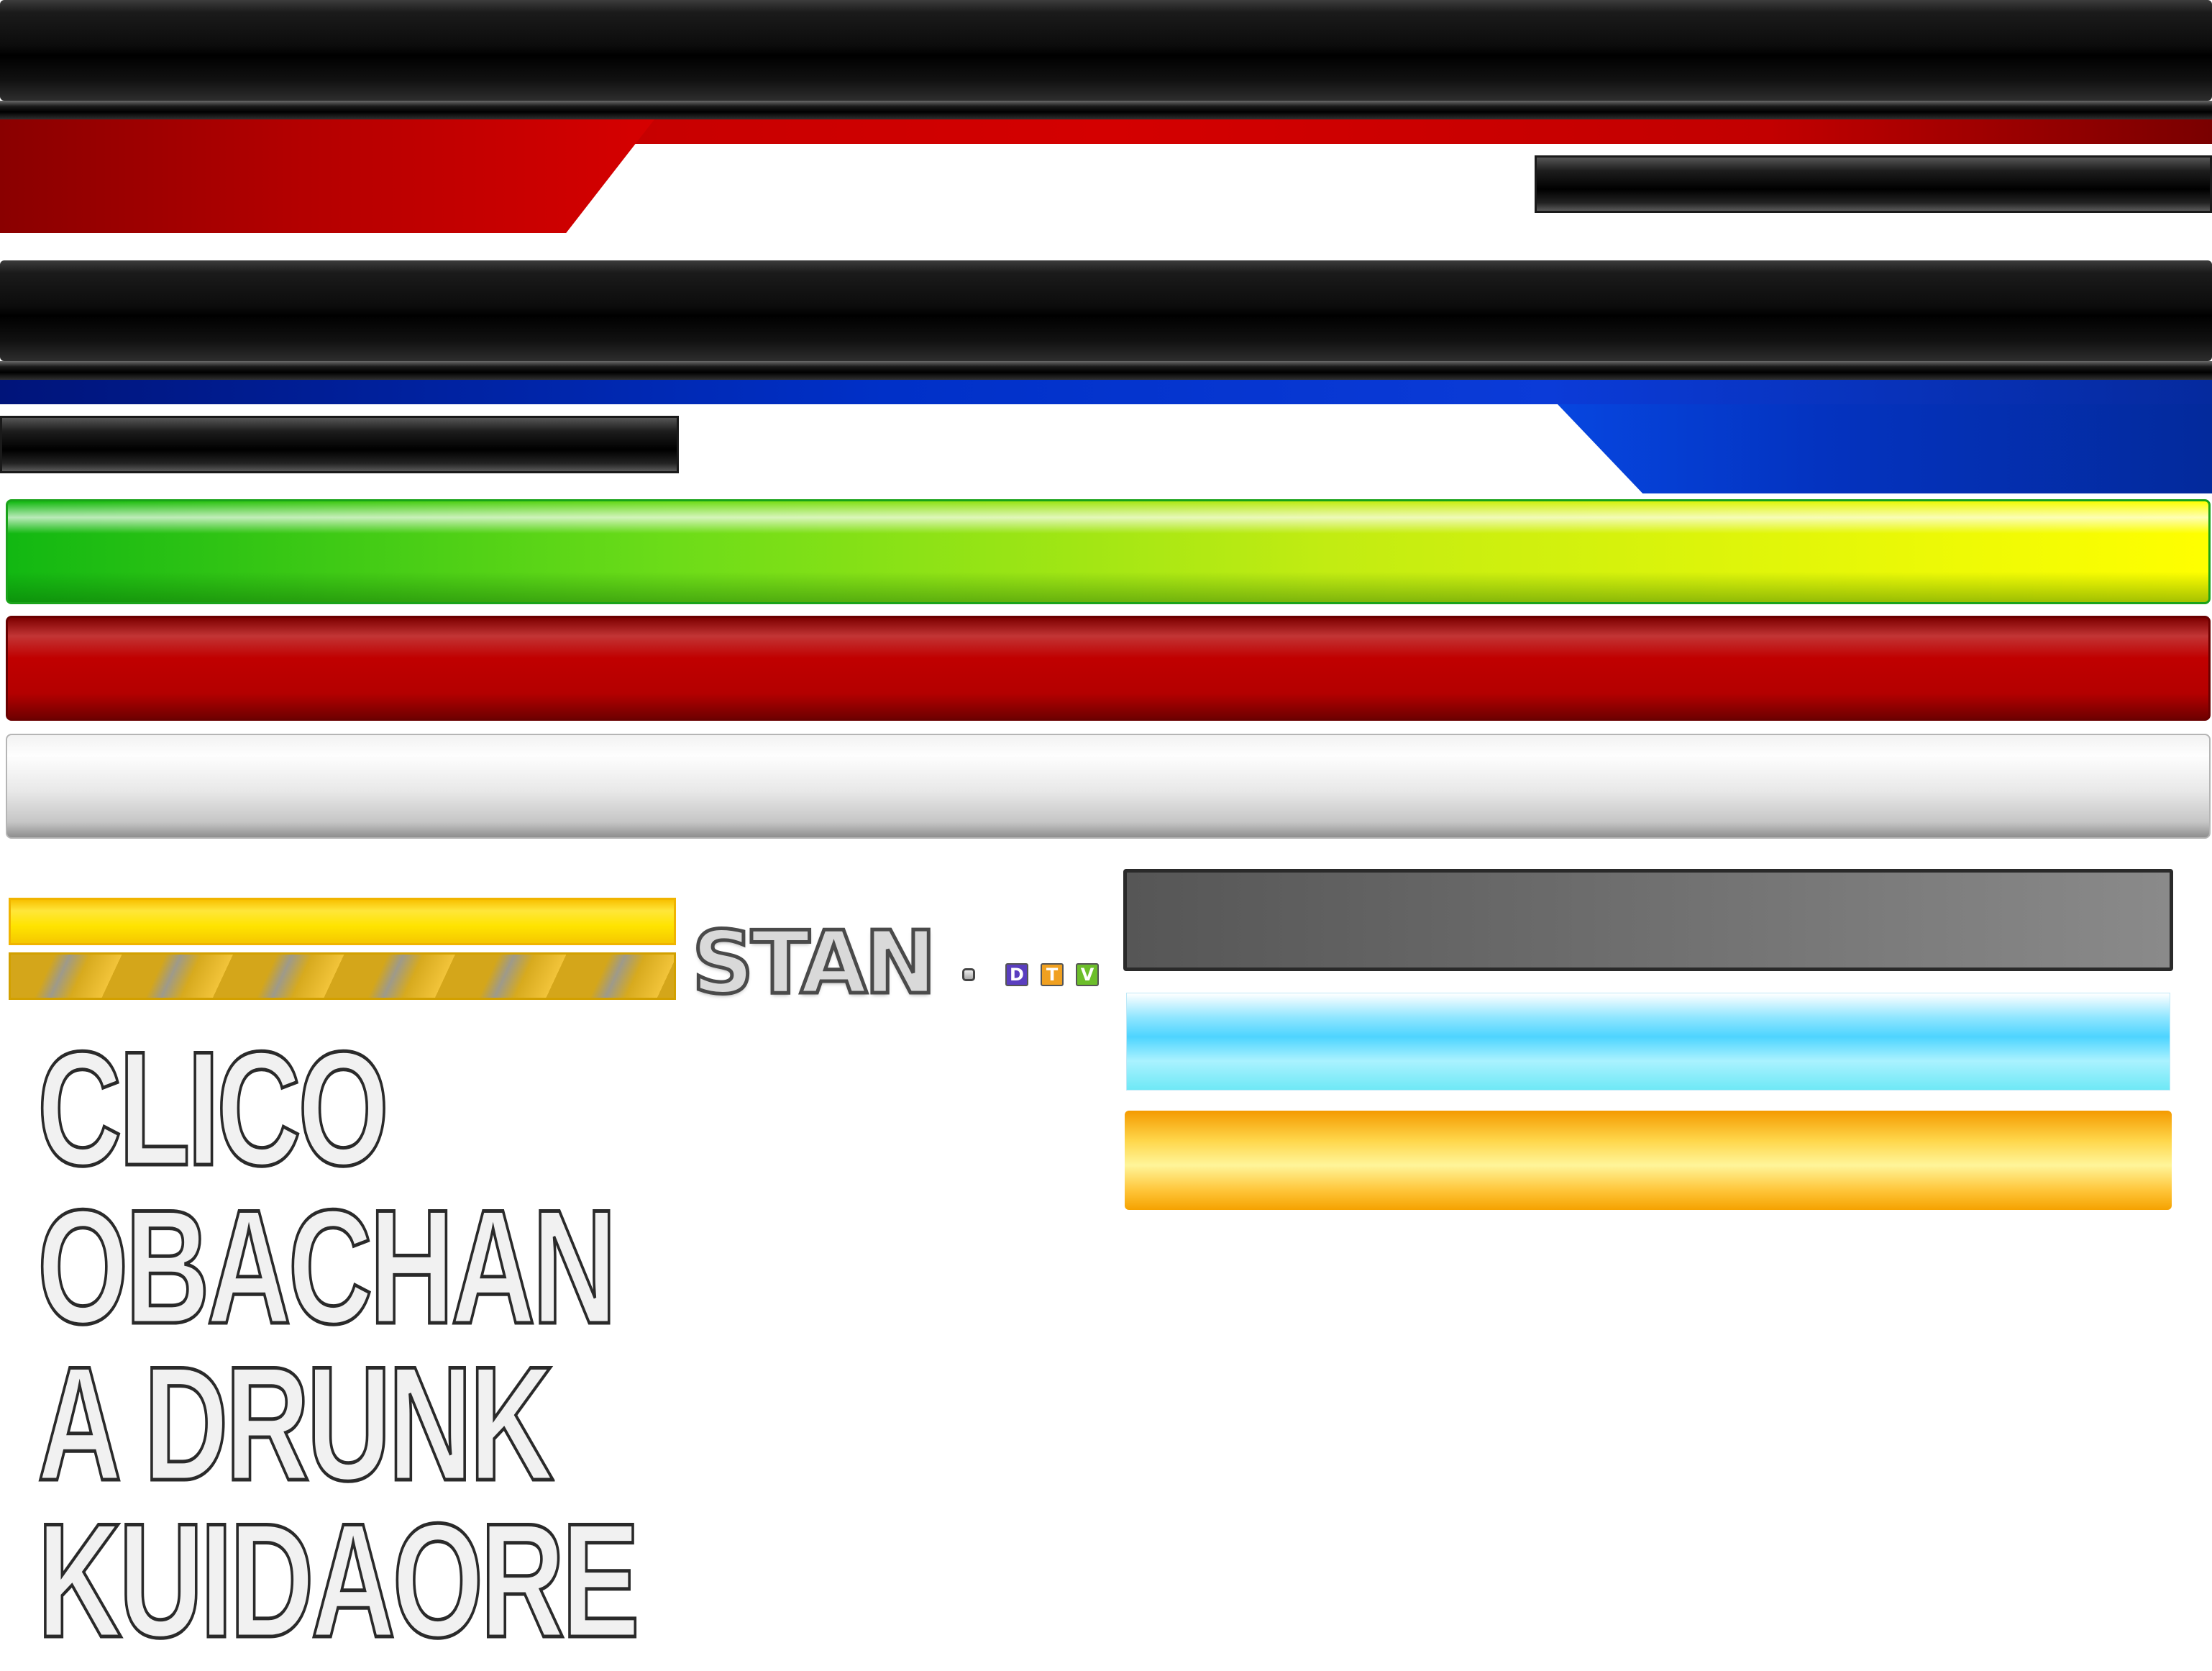 The height and width of the screenshot is (1671, 2212). Describe the element at coordinates (1108, 669) in the screenshot. I see `red-gloss-bar` at that location.